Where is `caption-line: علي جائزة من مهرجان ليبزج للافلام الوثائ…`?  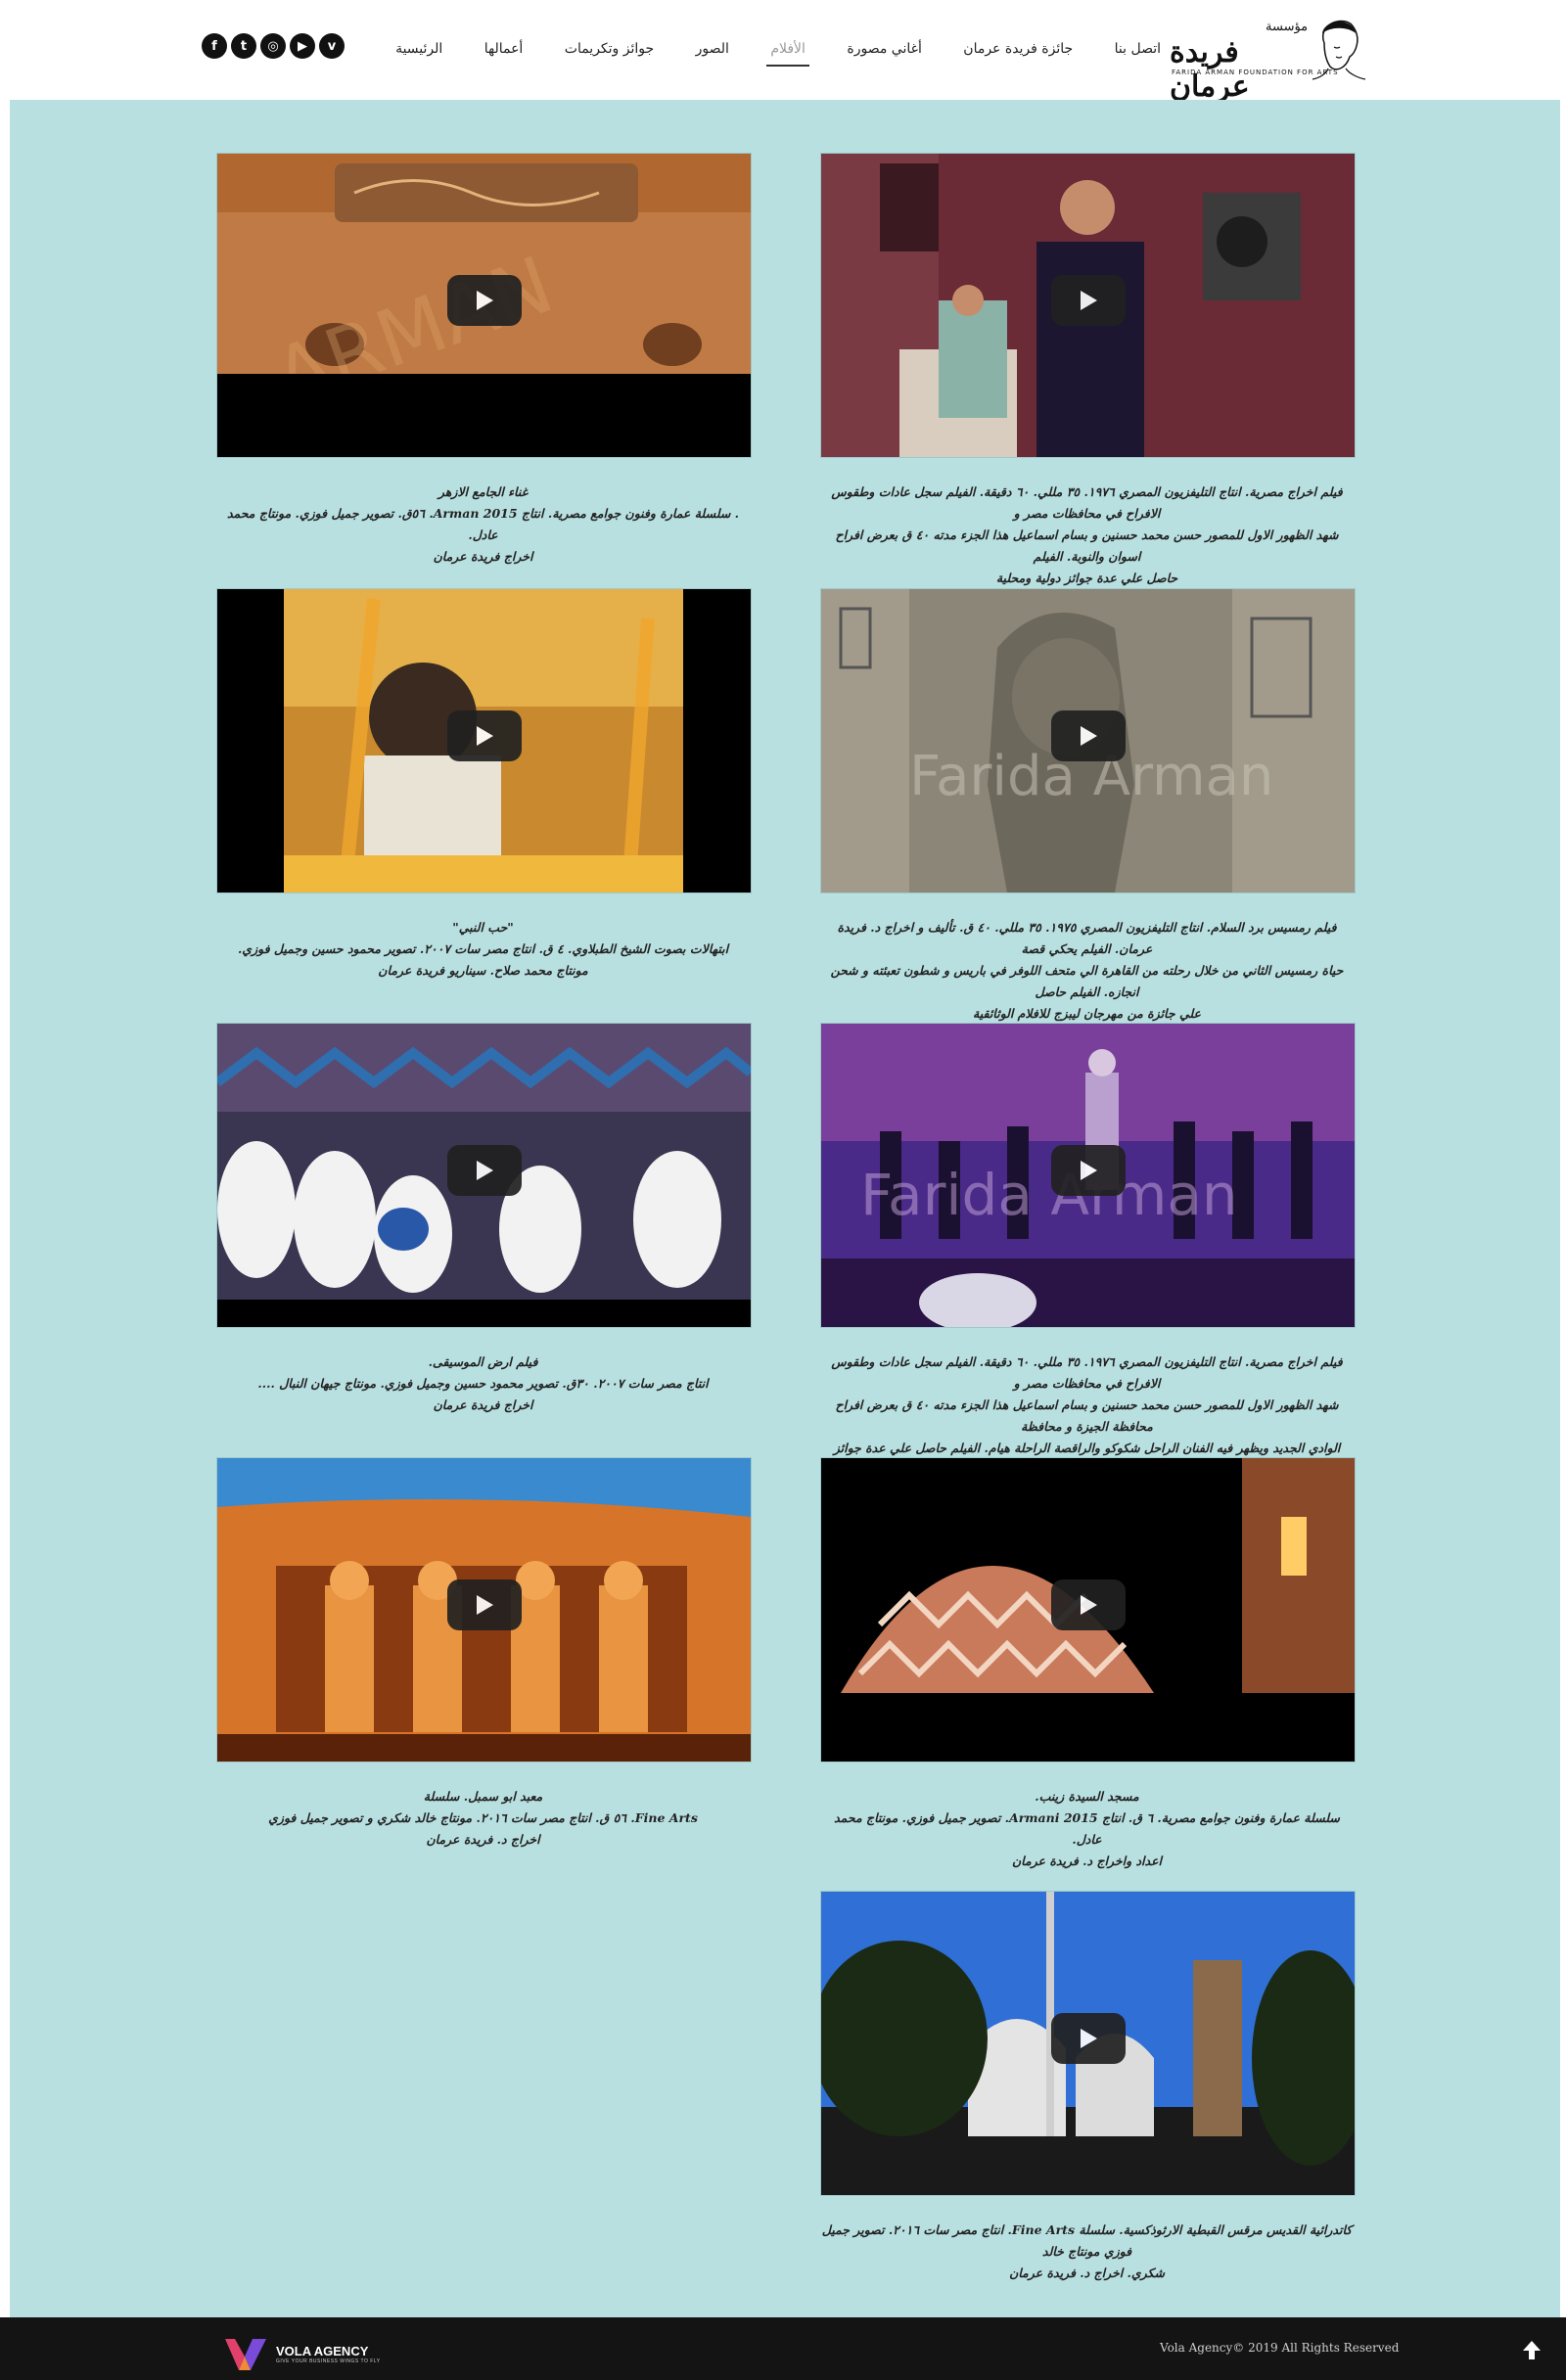
caption-line: علي جائزة من مهرجان ليبزج للافلام الوثائ… is located at coordinates (1087, 1013).